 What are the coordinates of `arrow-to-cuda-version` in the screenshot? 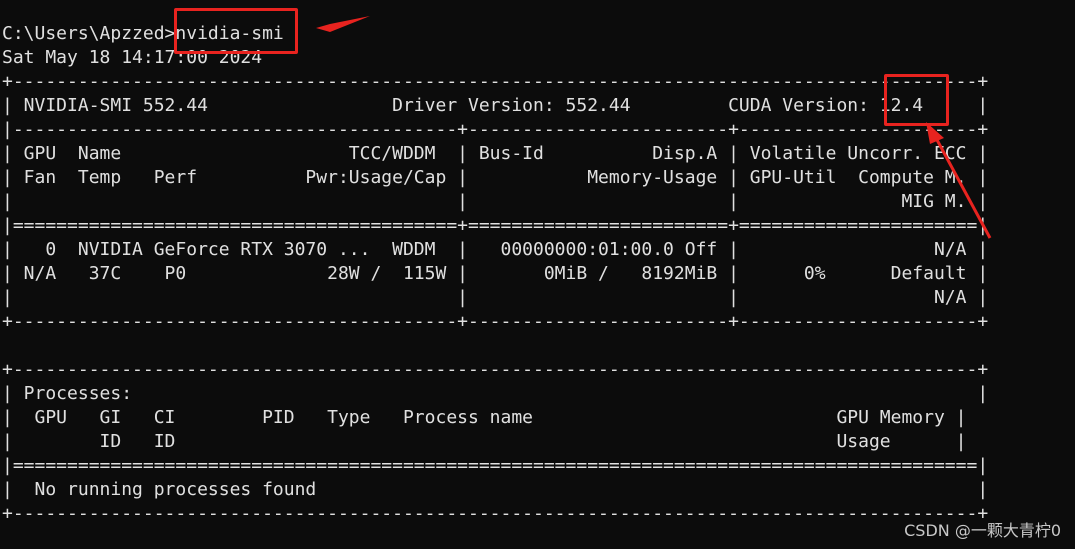 It's located at (959, 180).